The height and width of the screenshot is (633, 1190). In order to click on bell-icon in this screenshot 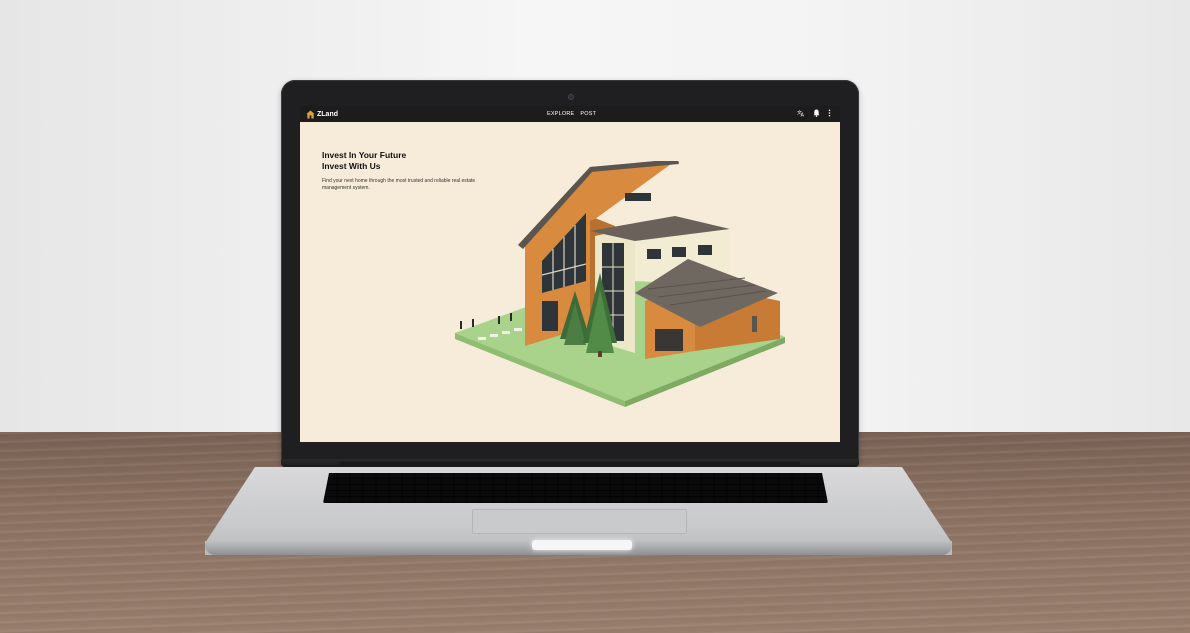, I will do `click(816, 114)`.